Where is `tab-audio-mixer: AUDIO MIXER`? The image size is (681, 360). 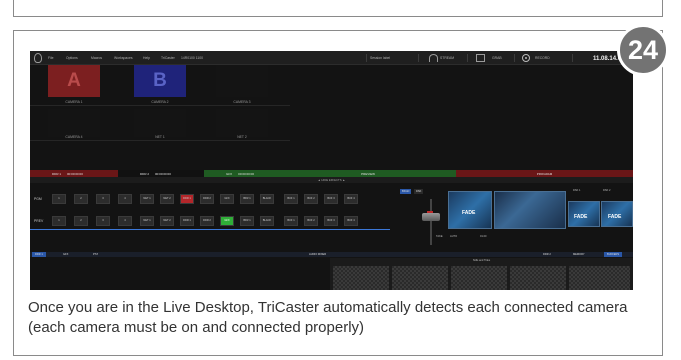 tab-audio-mixer: AUDIO MIXER is located at coordinates (317, 254).